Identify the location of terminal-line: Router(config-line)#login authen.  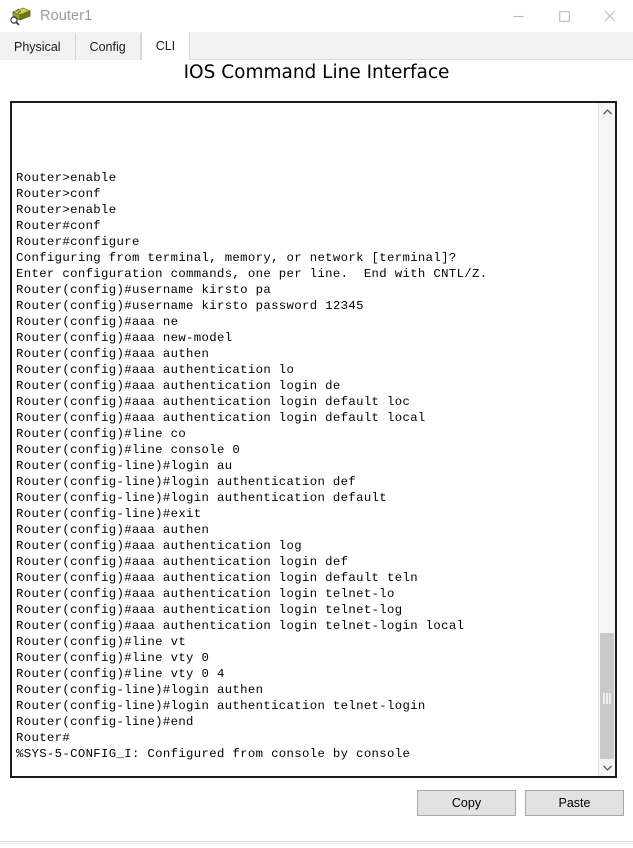
(140, 690).